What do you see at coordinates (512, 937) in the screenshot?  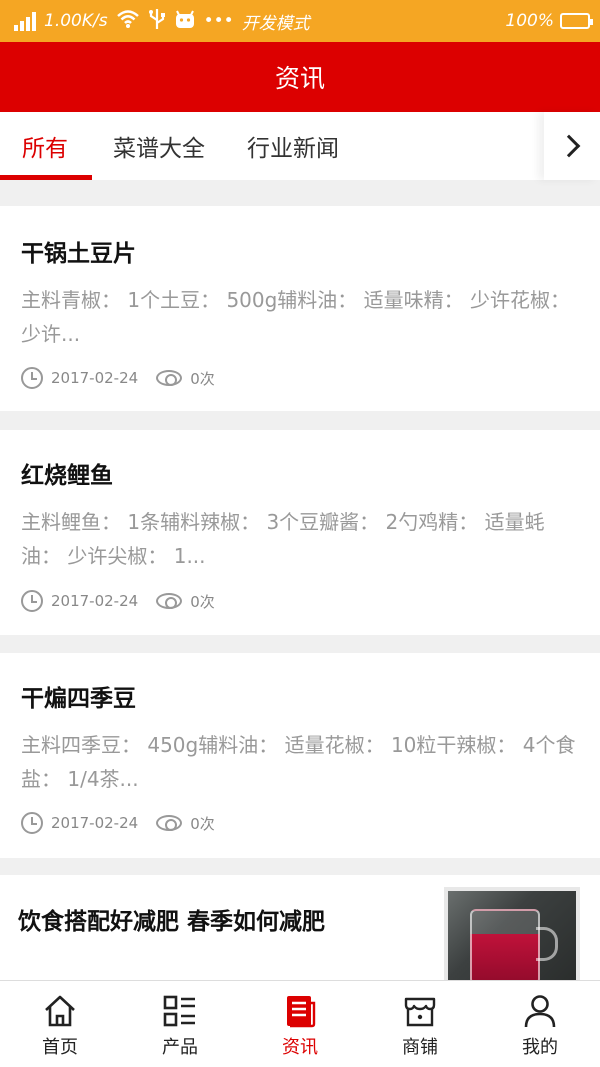 I see `article-thumbnail` at bounding box center [512, 937].